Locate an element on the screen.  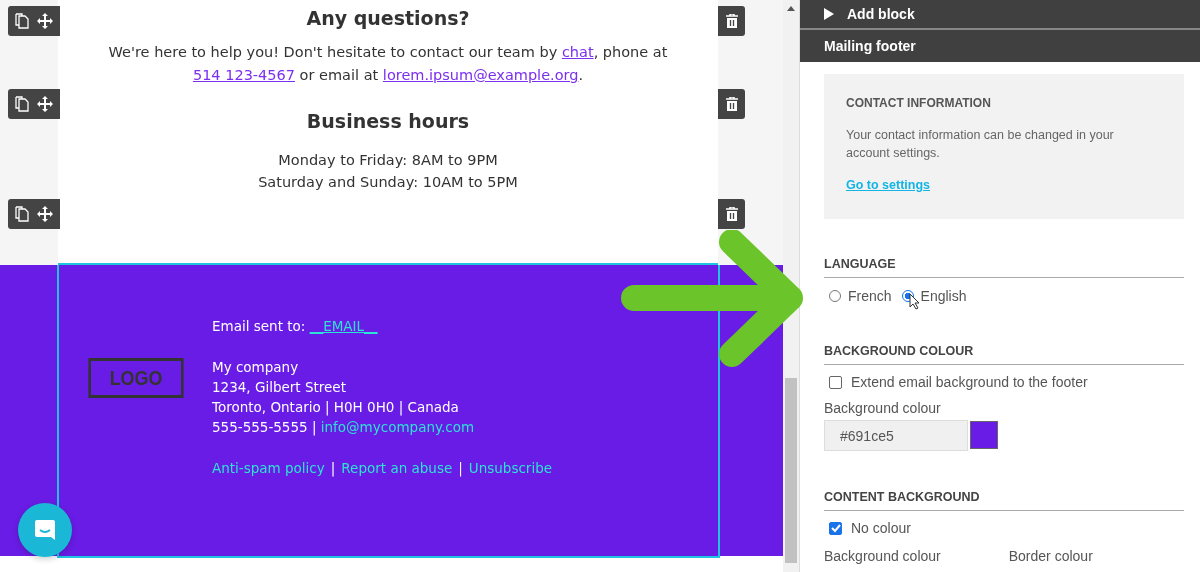
hours-line: Monday to Friday: 8AM to 9PM is located at coordinates (388, 160).